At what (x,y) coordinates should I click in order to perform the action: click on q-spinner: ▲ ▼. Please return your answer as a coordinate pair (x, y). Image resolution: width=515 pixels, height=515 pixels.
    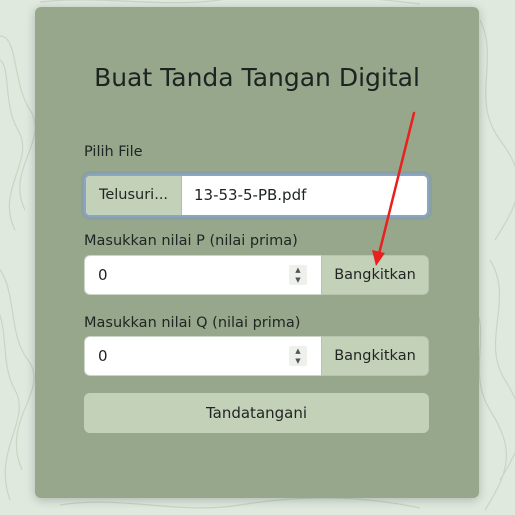
    Looking at the image, I should click on (298, 356).